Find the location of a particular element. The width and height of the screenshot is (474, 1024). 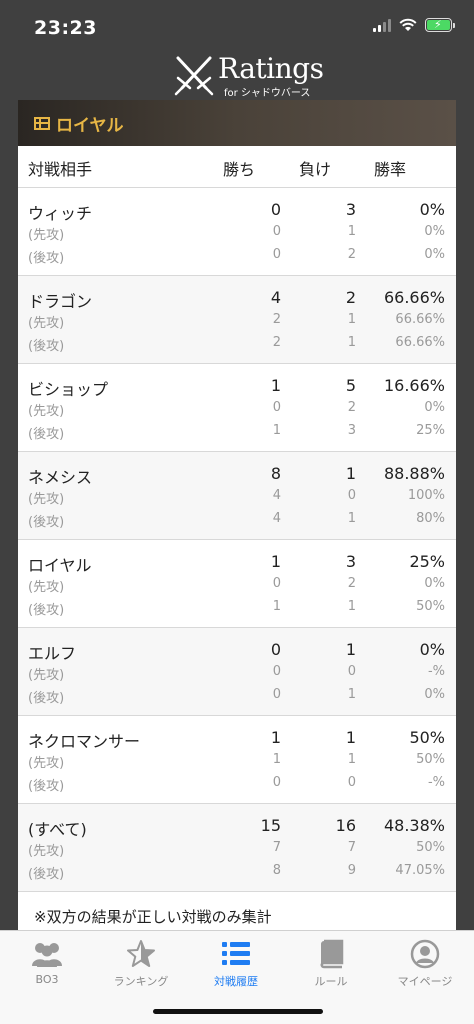

rate-cell: -% is located at coordinates (436, 782).